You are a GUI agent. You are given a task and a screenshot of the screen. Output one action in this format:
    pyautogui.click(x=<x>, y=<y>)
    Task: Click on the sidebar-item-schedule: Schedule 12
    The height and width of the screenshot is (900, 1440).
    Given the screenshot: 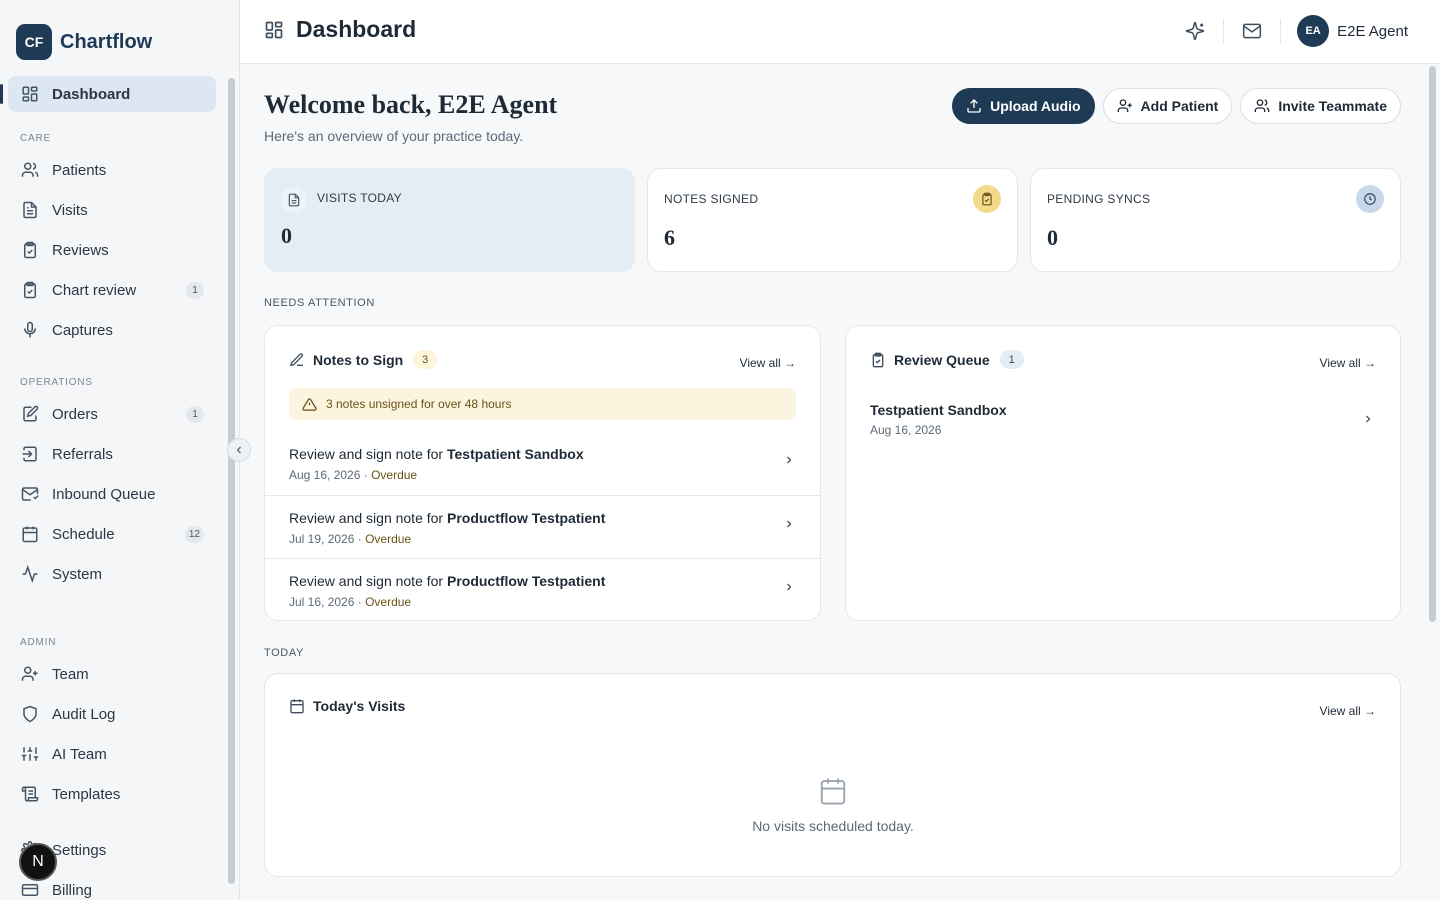 What is the action you would take?
    pyautogui.click(x=112, y=534)
    